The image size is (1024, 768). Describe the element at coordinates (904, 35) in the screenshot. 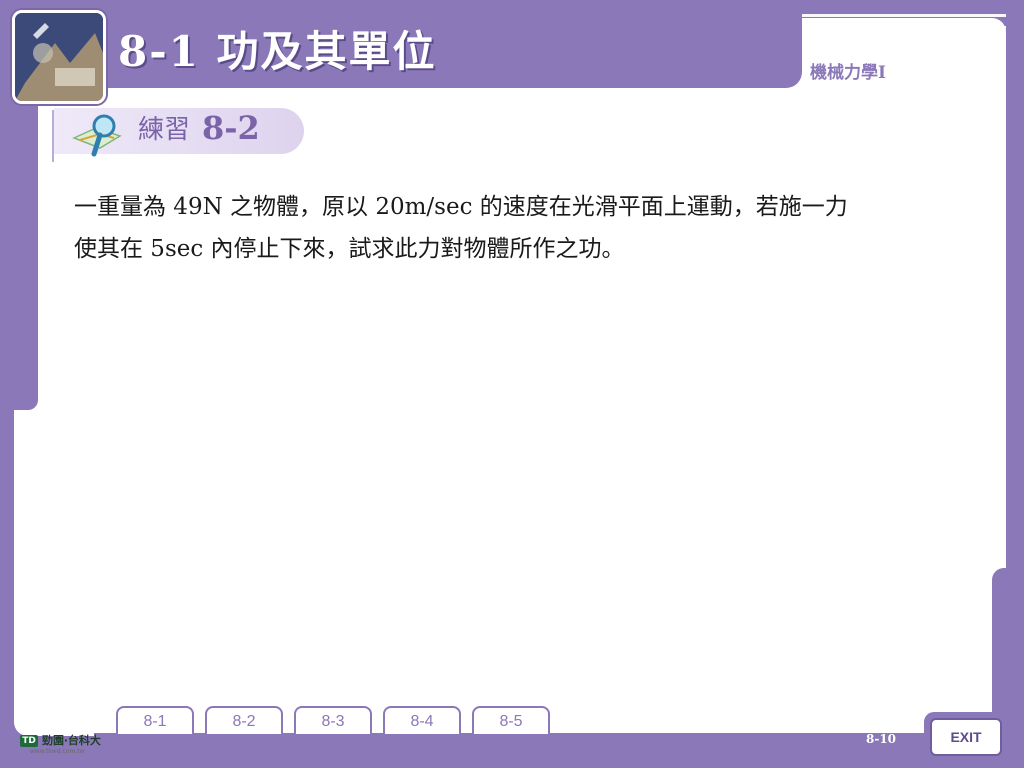

I see `header-decor-lines` at that location.